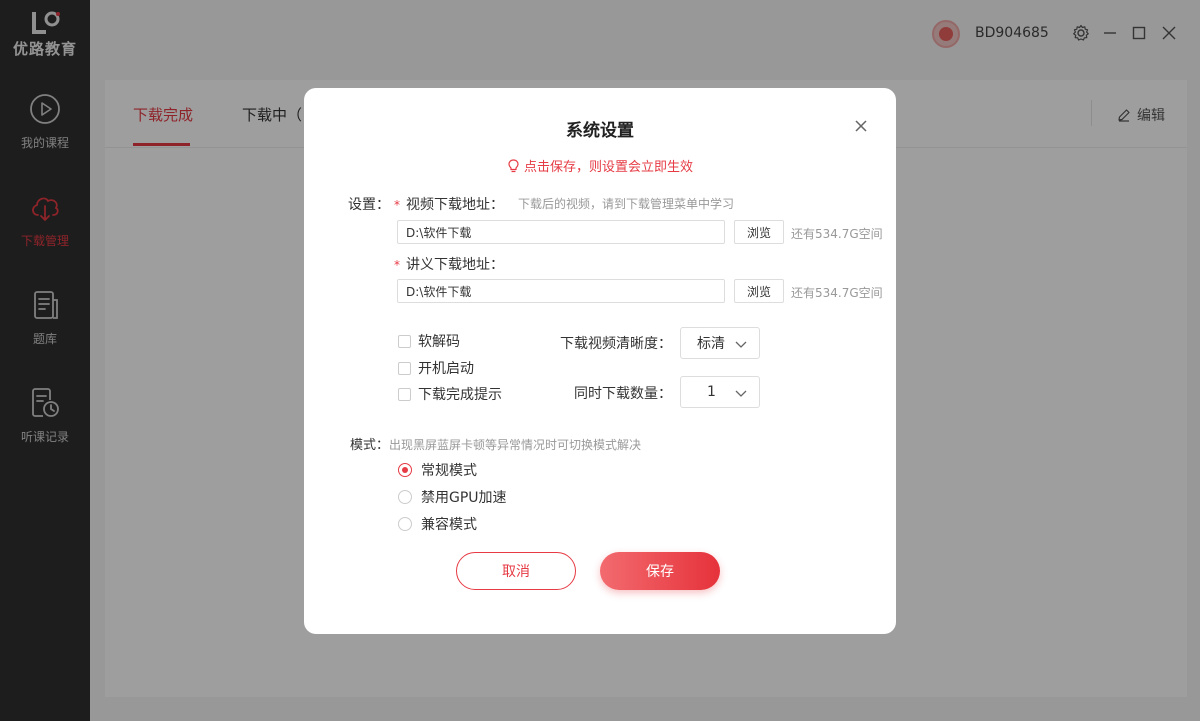 The width and height of the screenshot is (1200, 721). Describe the element at coordinates (861, 127) in the screenshot. I see `close-icon` at that location.